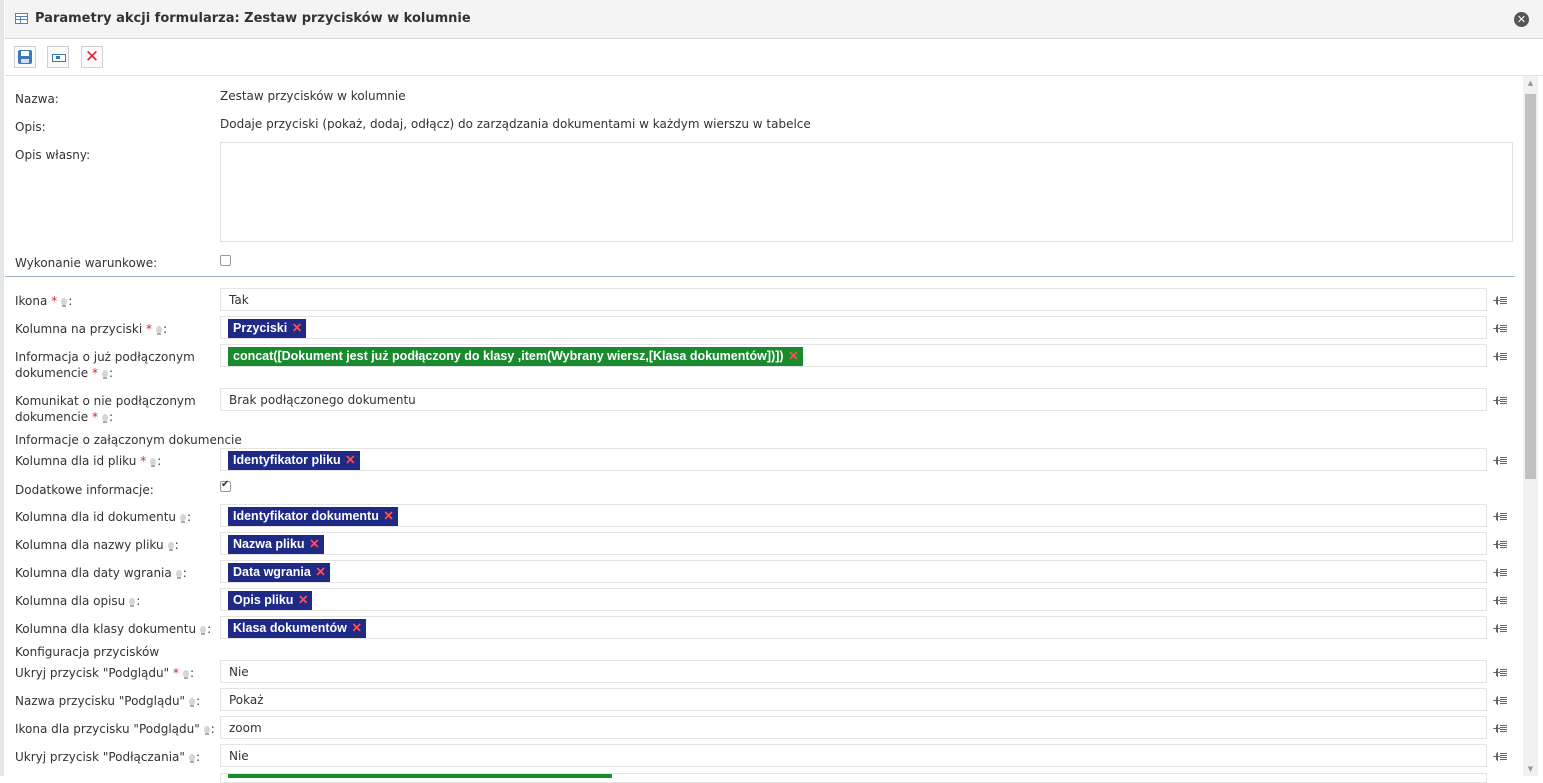 The width and height of the screenshot is (1543, 783). I want to click on section-divider, so click(760, 276).